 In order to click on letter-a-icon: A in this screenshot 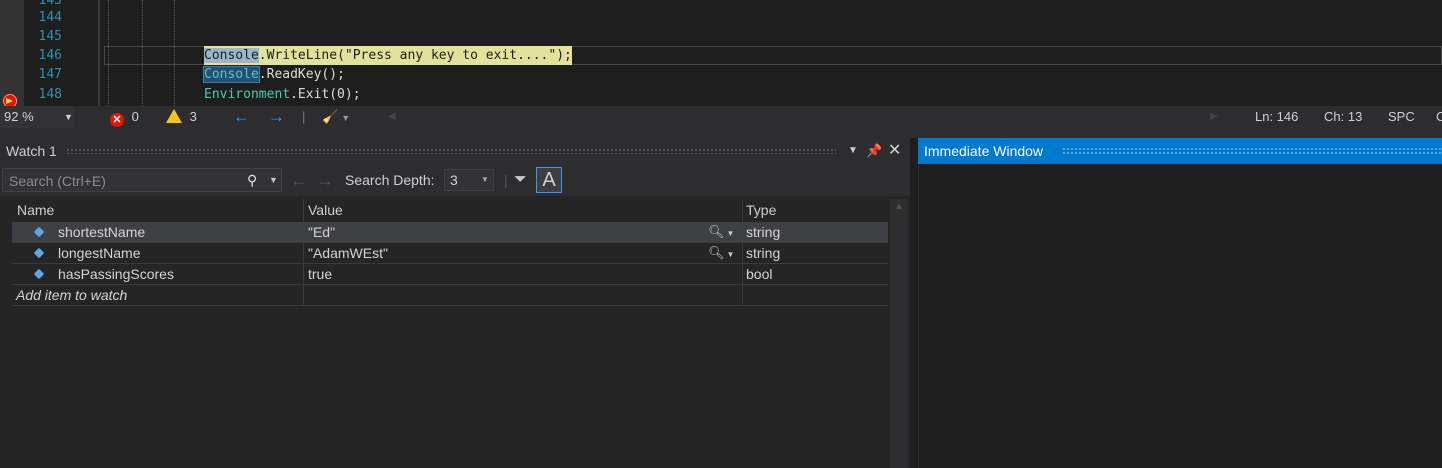, I will do `click(549, 180)`.